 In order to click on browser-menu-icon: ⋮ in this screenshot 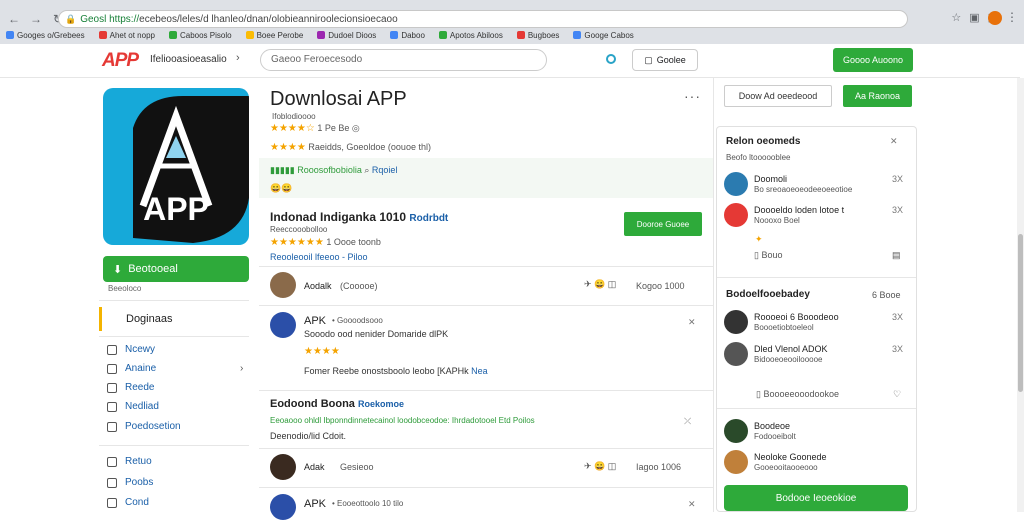, I will do `click(1012, 17)`.